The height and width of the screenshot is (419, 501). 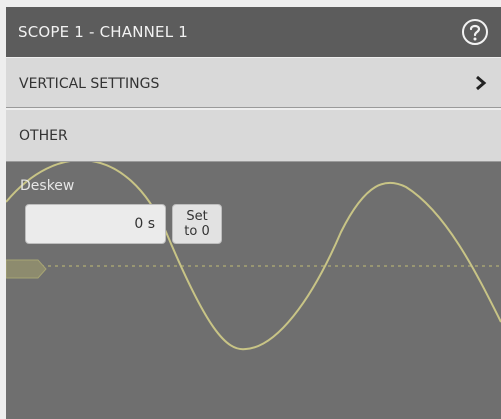 I want to click on deskew-label: Deskew, so click(x=47, y=186).